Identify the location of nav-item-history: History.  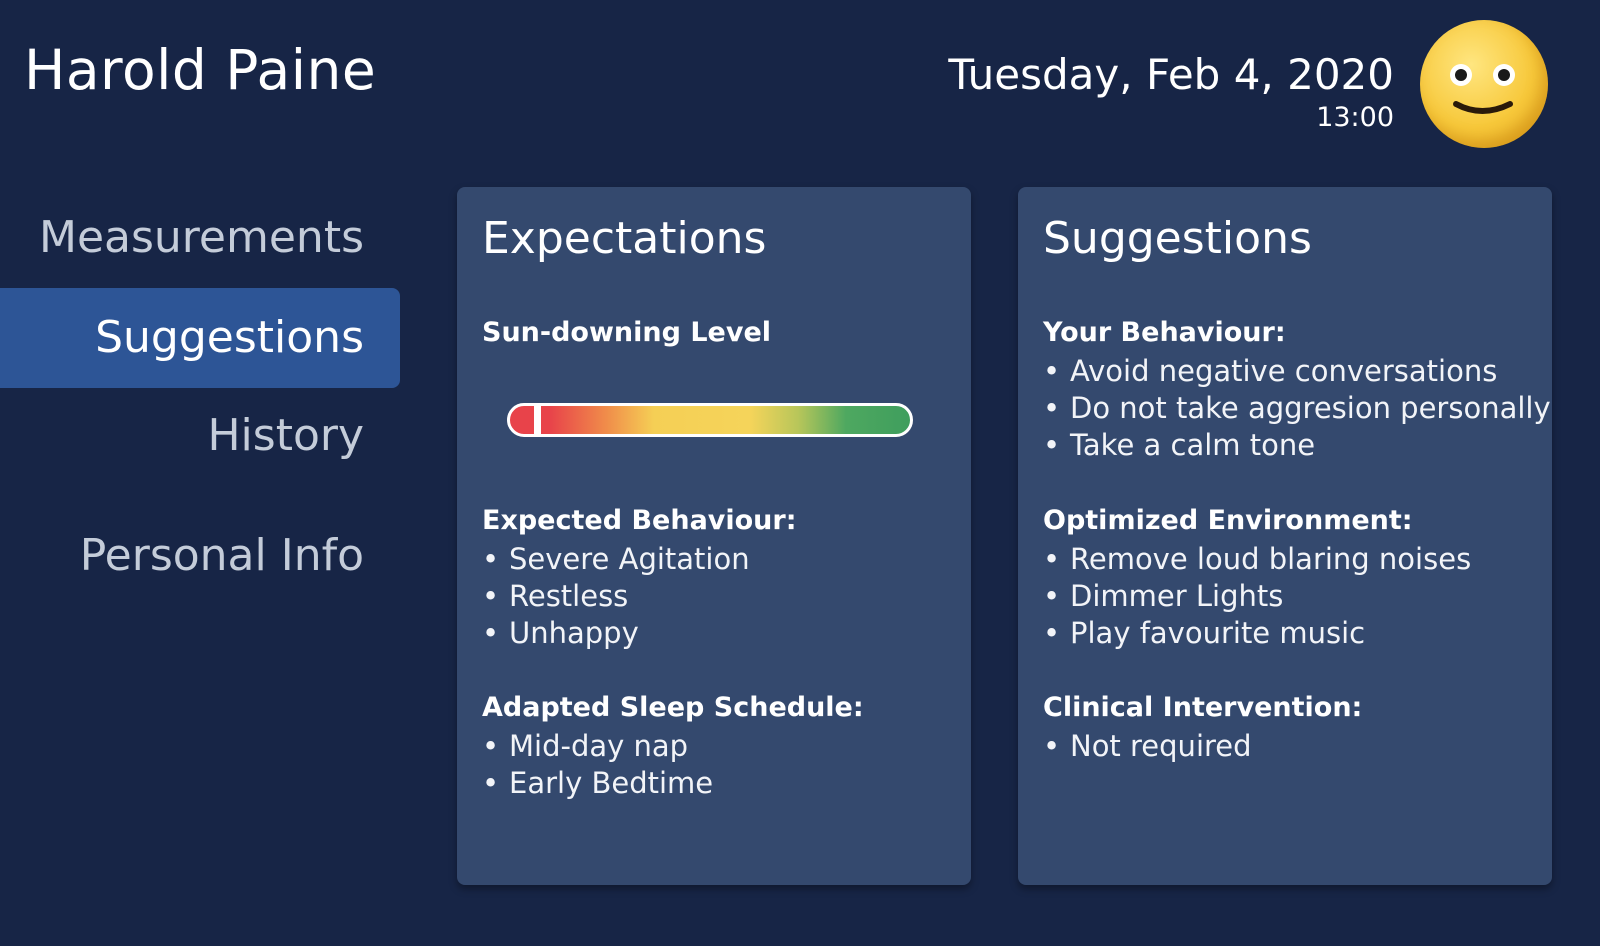
(200, 436).